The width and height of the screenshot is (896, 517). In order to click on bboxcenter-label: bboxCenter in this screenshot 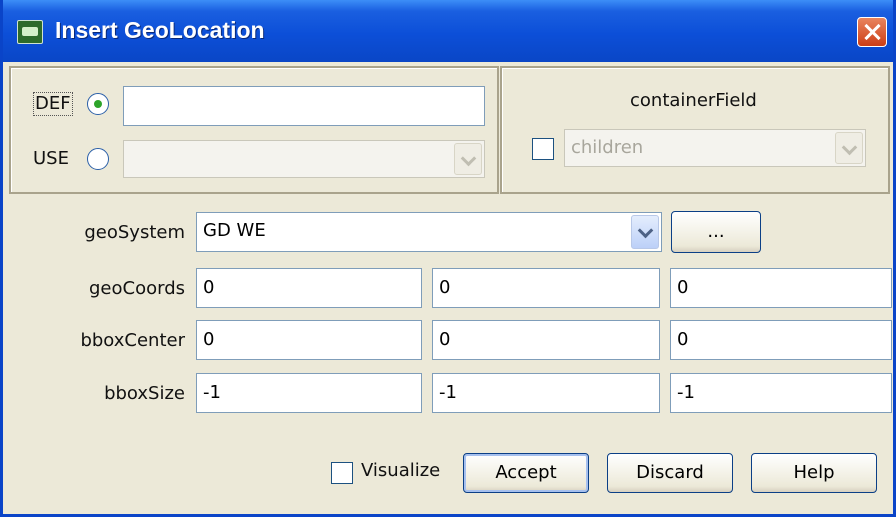, I will do `click(132, 340)`.